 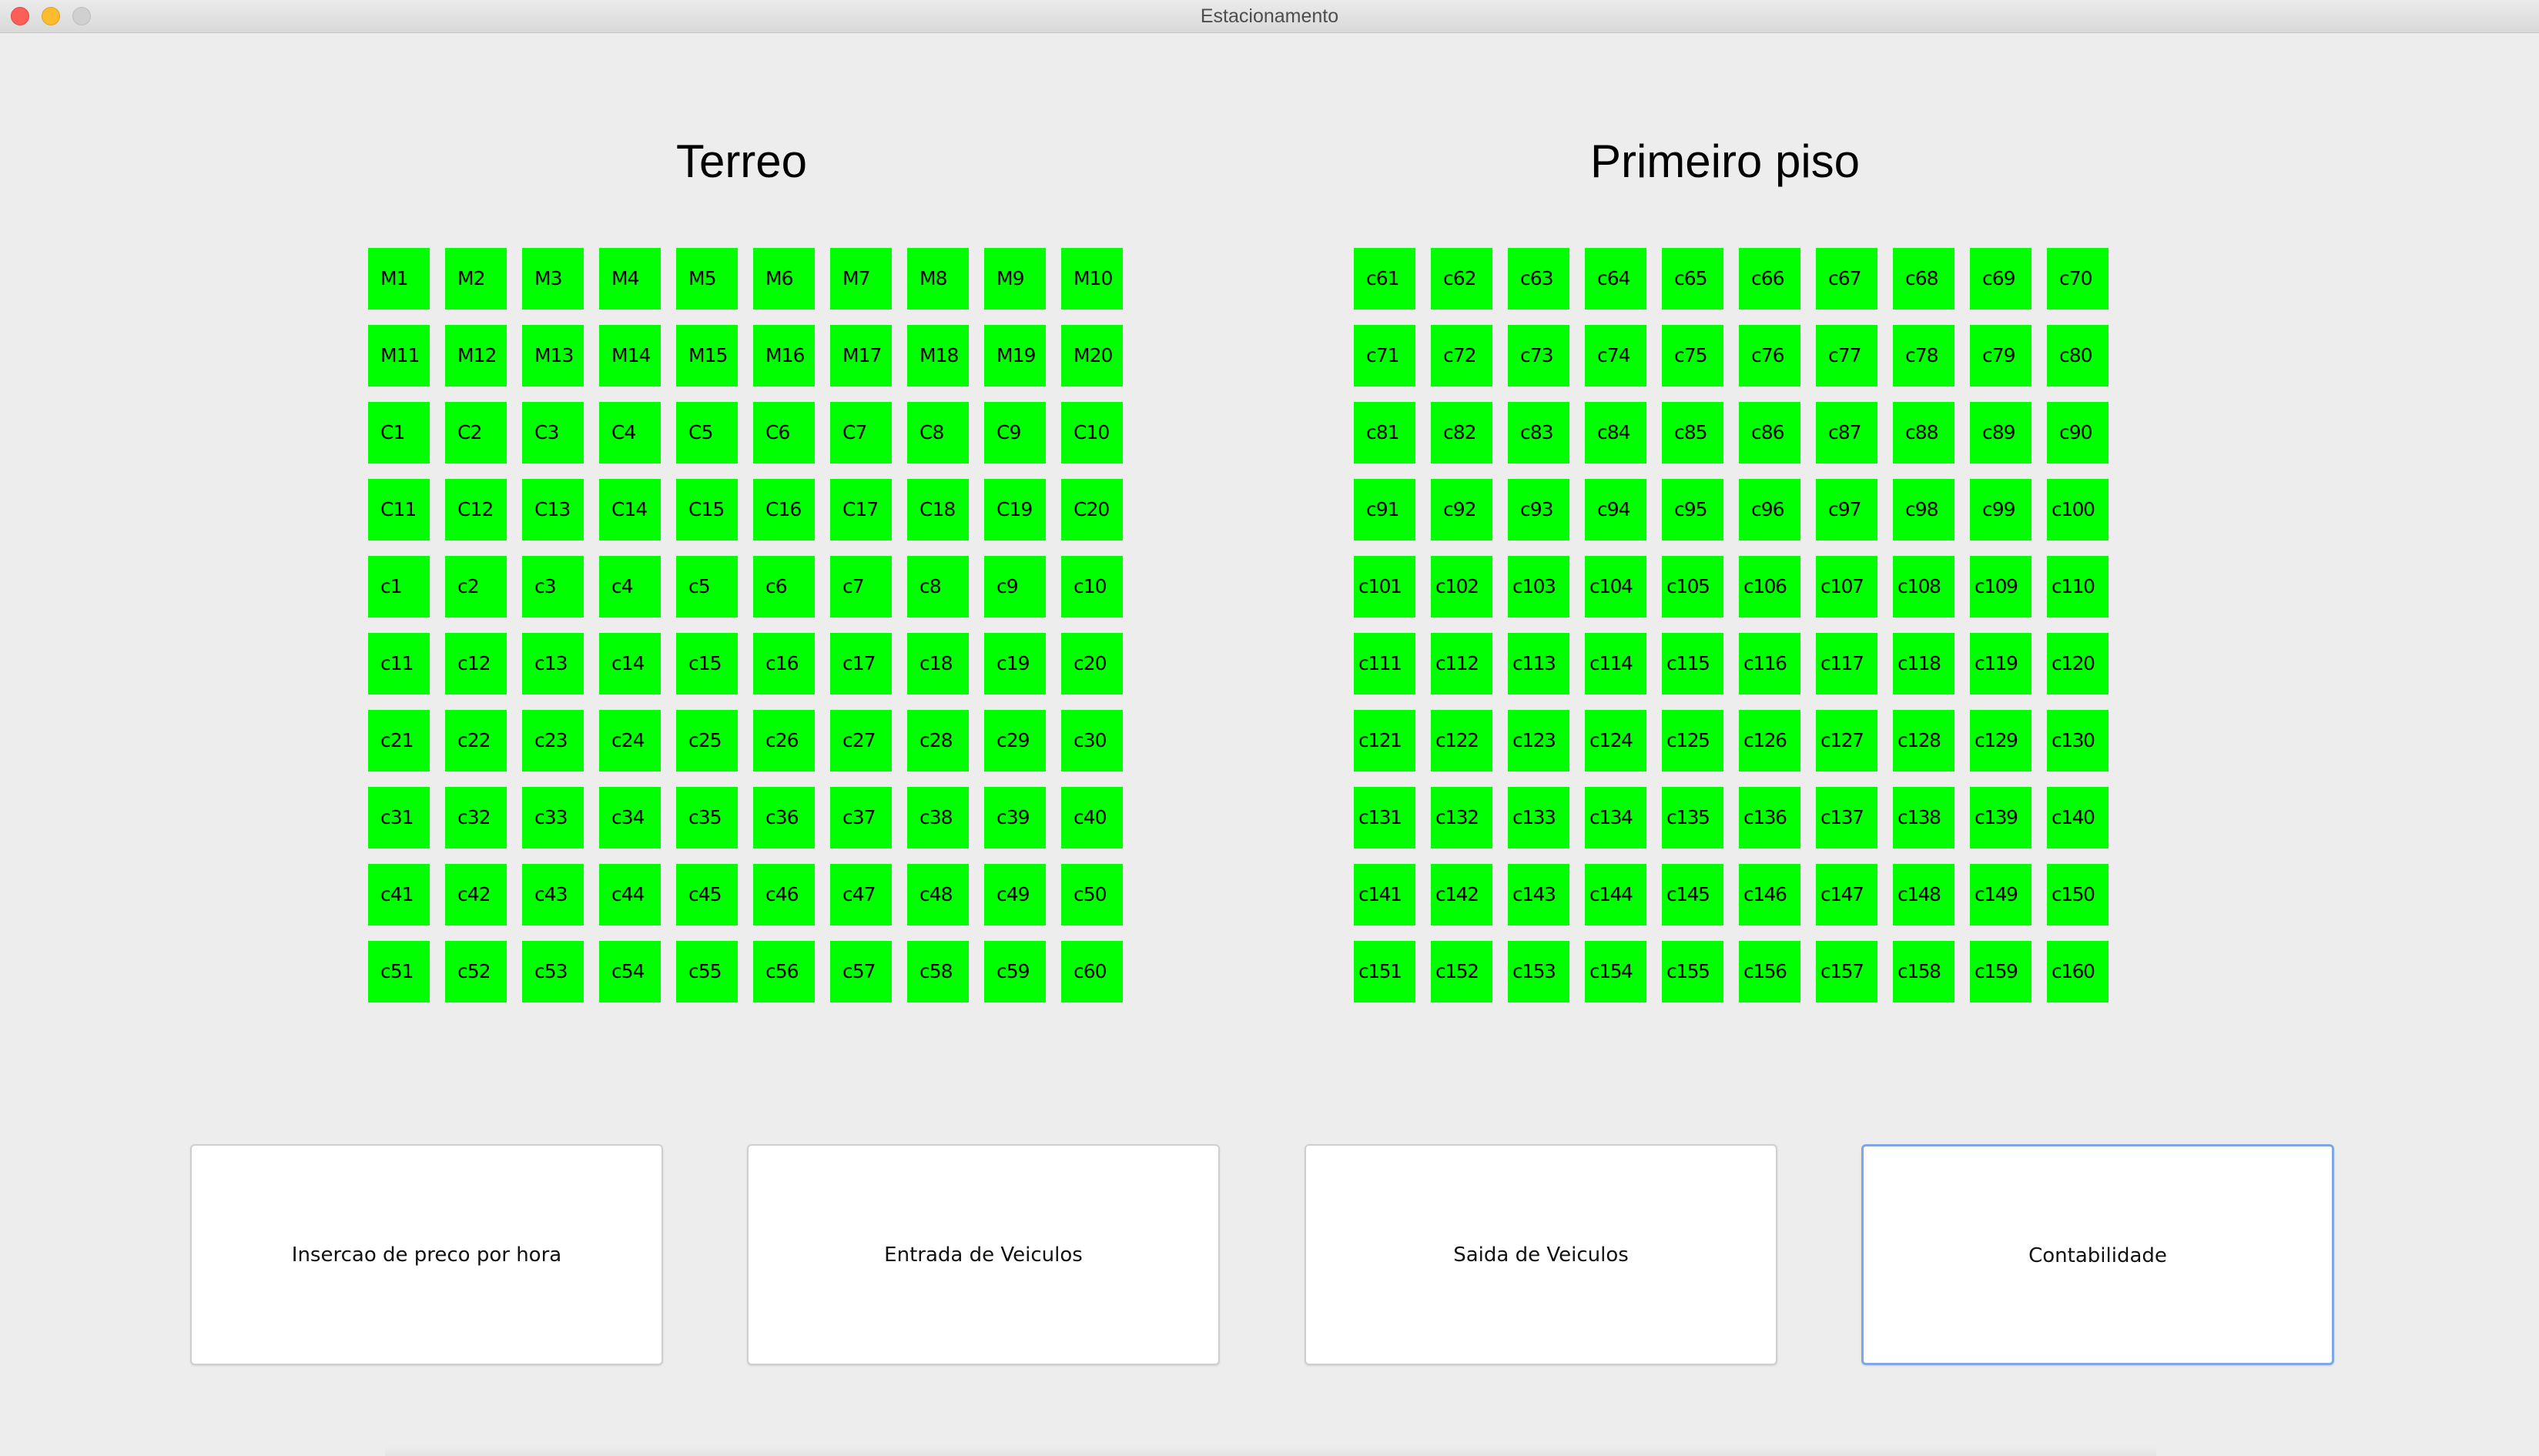 I want to click on parking-spot-C18: C18, so click(x=938, y=510).